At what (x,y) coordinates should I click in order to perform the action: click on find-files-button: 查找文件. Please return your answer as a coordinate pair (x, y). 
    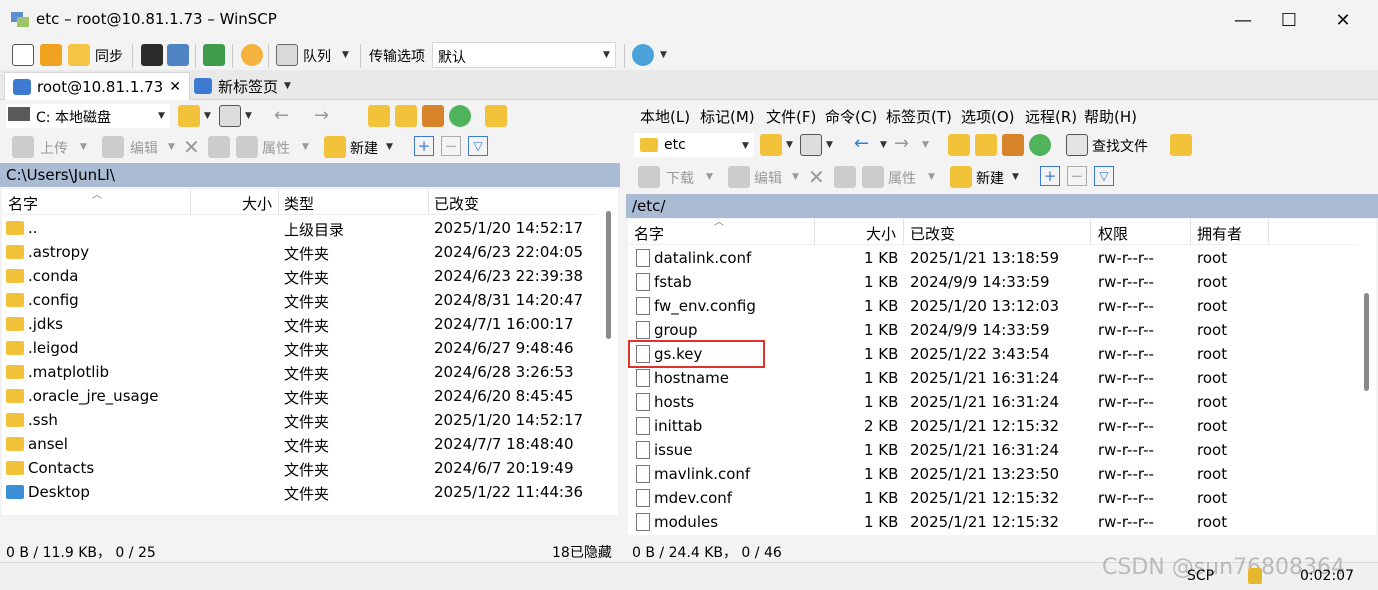
    Looking at the image, I should click on (1120, 146).